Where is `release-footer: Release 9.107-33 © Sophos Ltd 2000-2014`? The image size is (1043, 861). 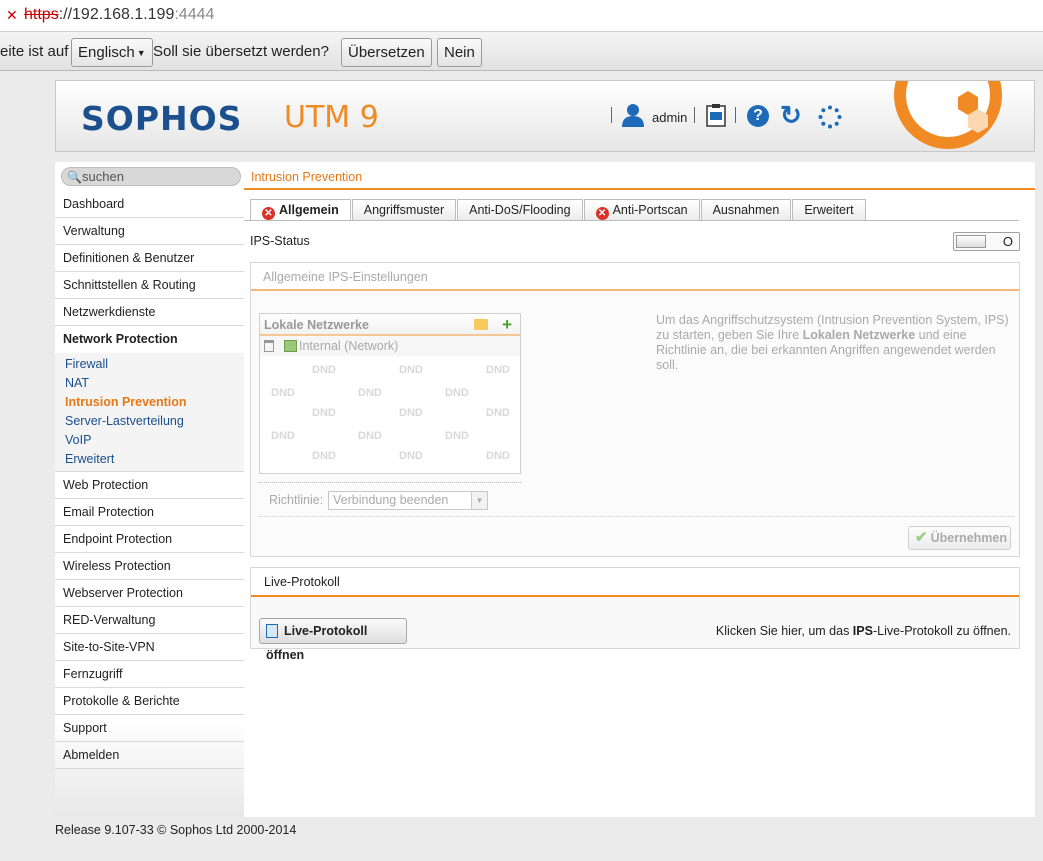
release-footer: Release 9.107-33 © Sophos Ltd 2000-2014 is located at coordinates (176, 830).